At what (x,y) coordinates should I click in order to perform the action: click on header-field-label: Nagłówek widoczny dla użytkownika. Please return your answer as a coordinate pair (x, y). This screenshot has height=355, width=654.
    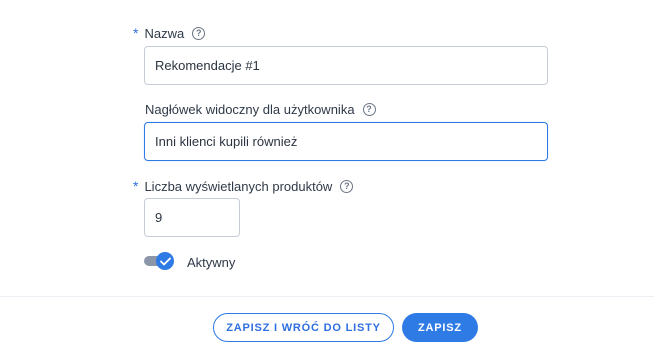
    Looking at the image, I should click on (250, 109).